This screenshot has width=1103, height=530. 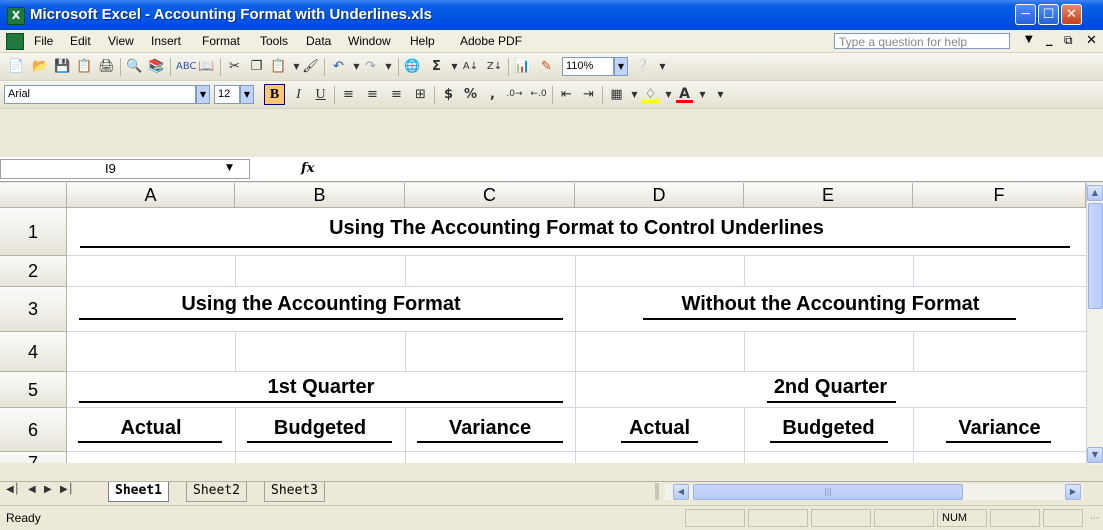 I want to click on row-header-4: 4, so click(x=33, y=352).